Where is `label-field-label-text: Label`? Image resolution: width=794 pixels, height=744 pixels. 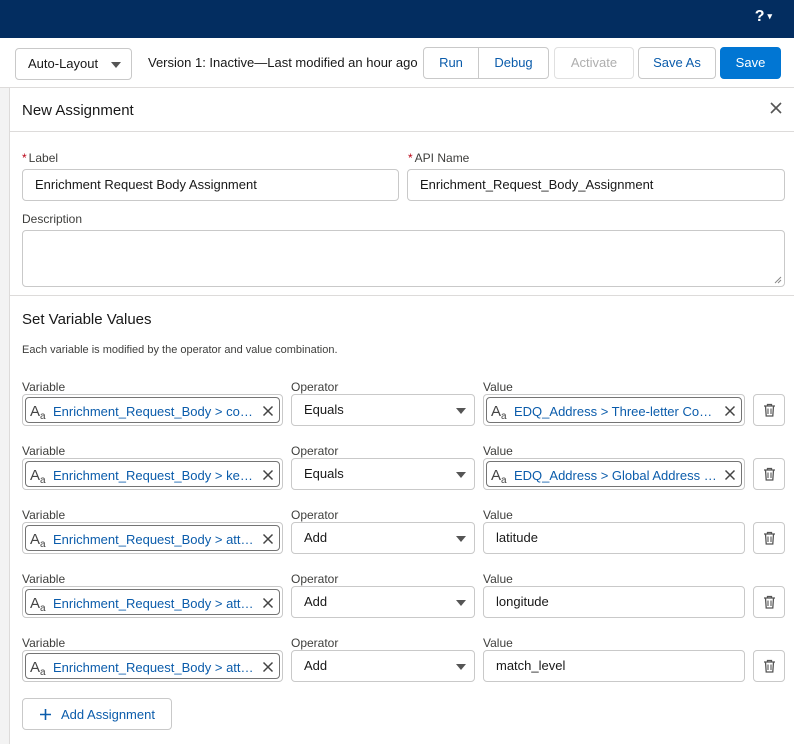 label-field-label-text: Label is located at coordinates (43, 158).